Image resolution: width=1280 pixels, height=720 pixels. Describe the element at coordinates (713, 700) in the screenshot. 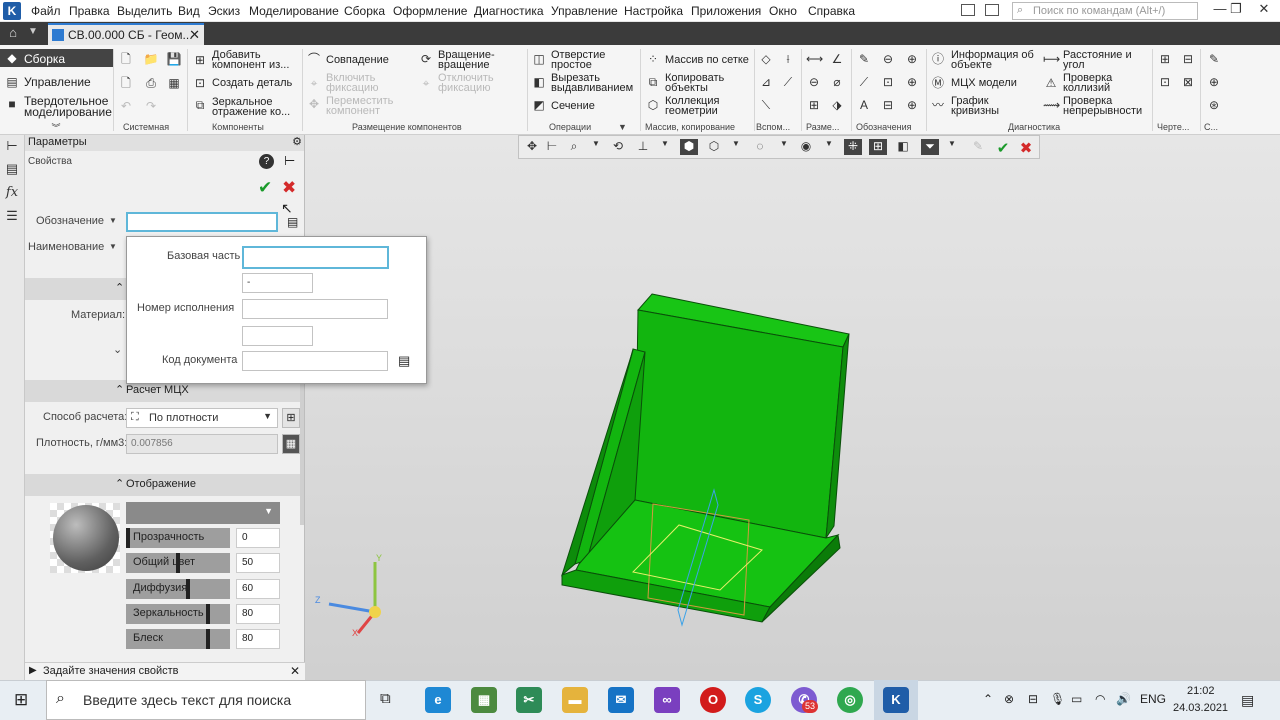

I see `opera-icon: O` at that location.